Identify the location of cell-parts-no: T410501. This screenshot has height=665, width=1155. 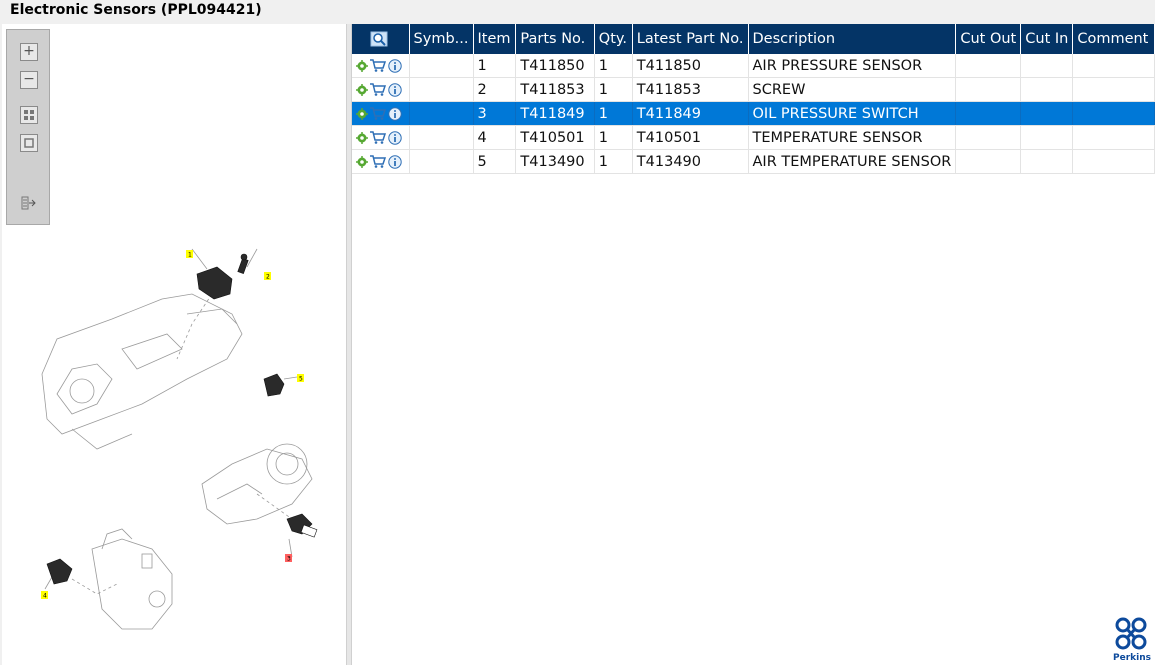
(555, 137).